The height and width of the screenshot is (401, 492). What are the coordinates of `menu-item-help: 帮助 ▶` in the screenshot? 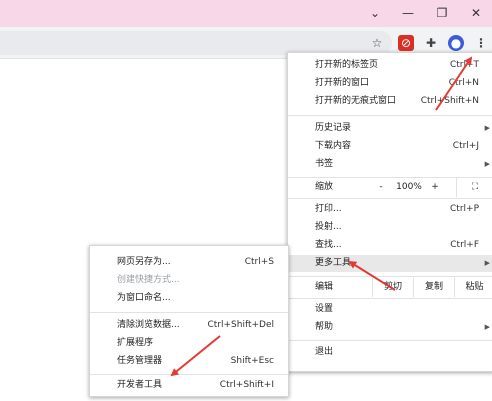 It's located at (390, 327).